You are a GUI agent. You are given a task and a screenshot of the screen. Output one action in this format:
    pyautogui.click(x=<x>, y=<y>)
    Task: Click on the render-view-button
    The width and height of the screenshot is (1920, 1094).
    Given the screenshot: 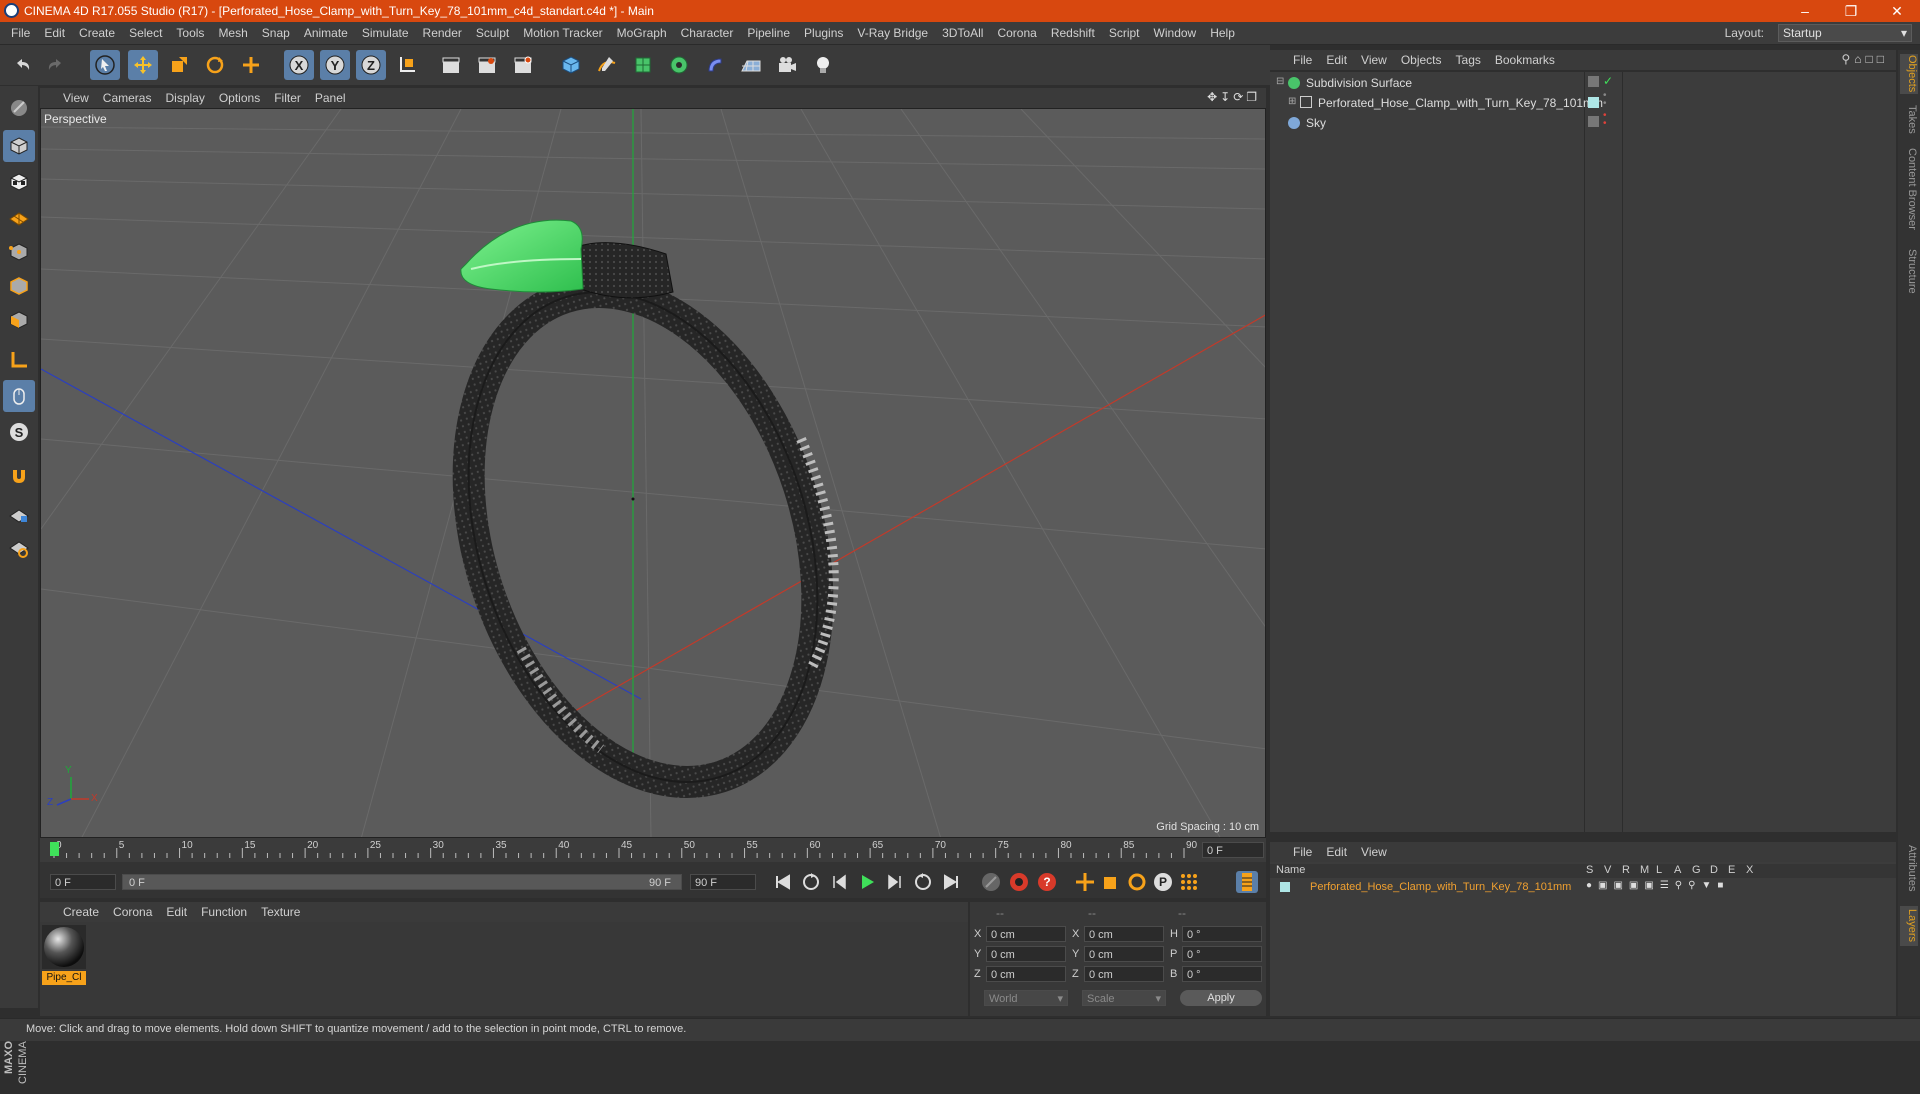 What is the action you would take?
    pyautogui.click(x=451, y=65)
    